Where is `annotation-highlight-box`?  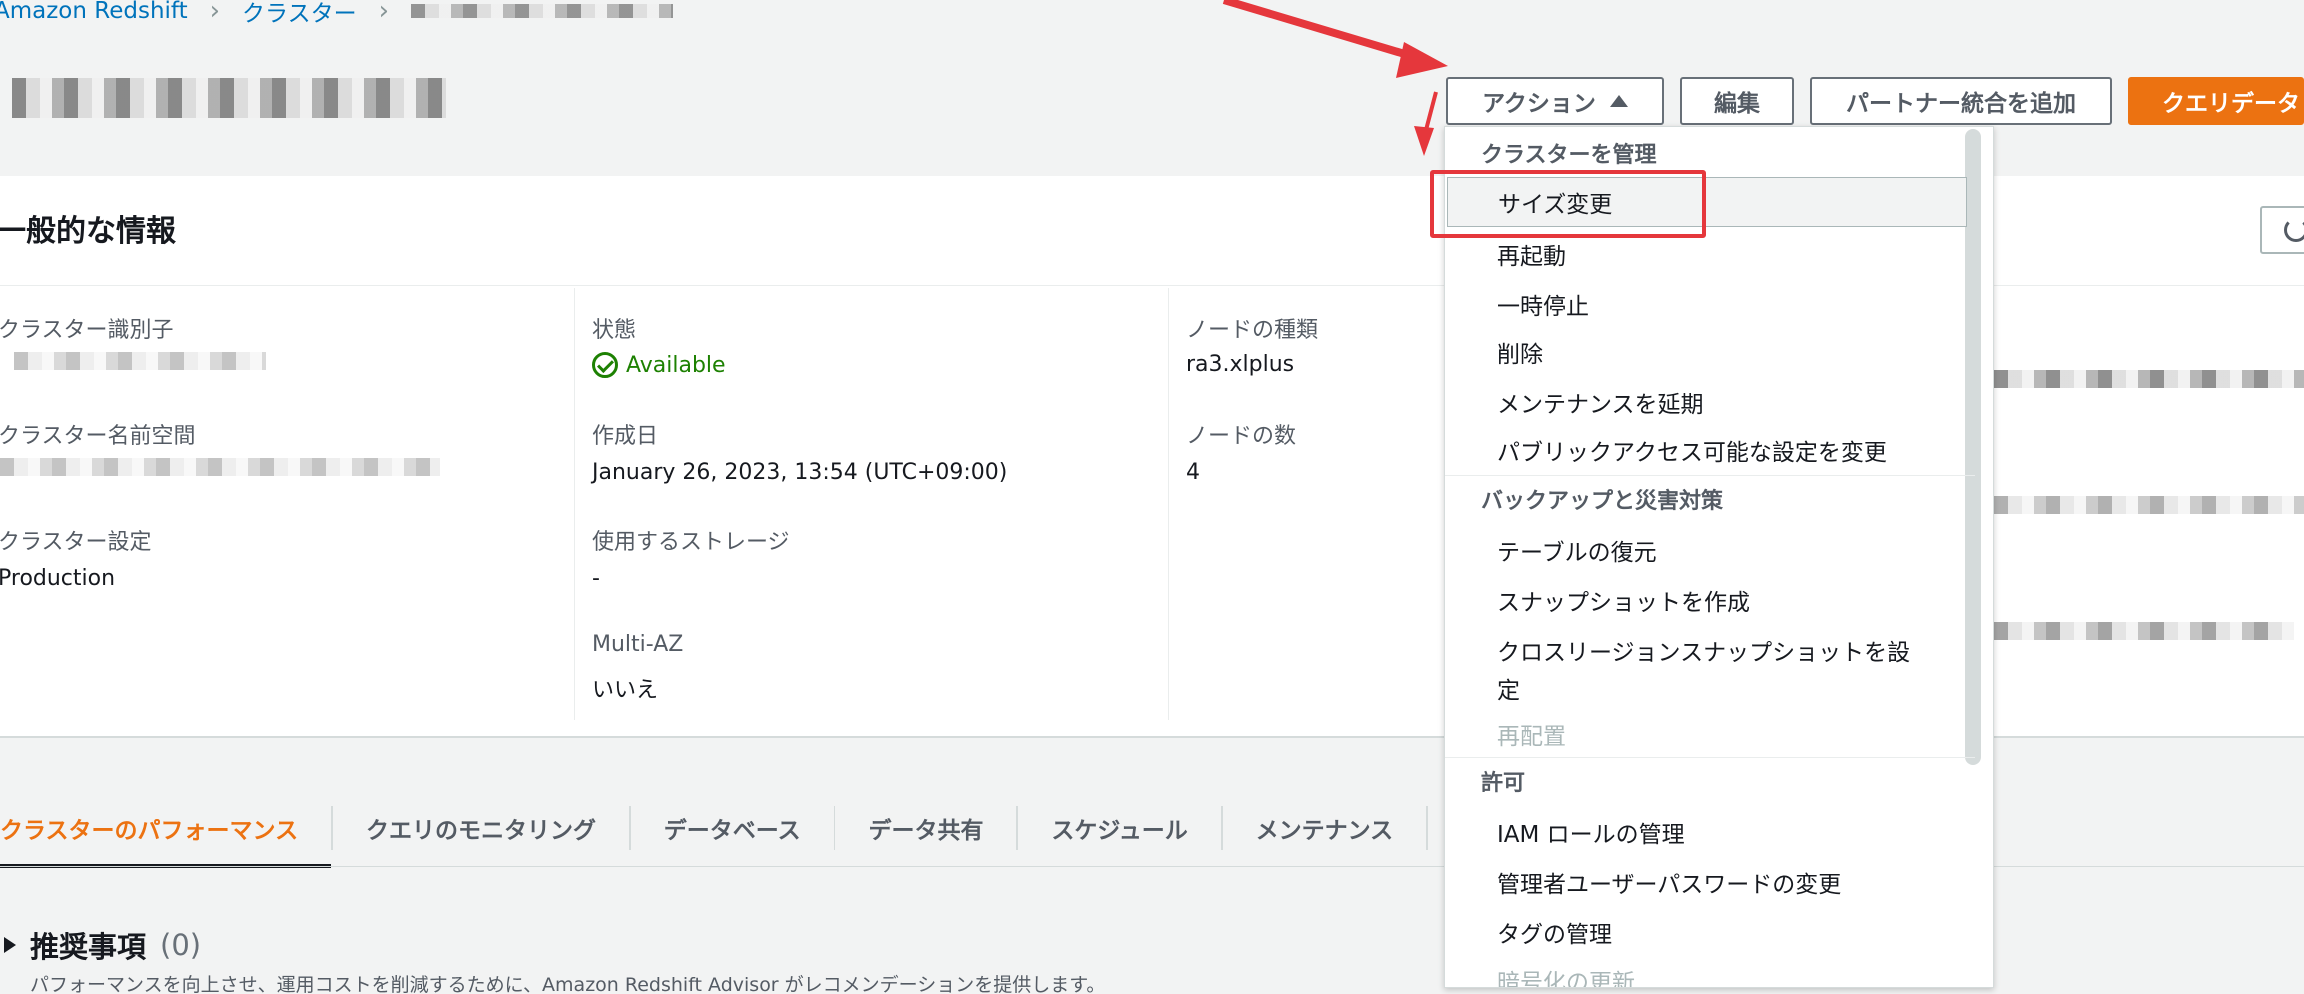 annotation-highlight-box is located at coordinates (1568, 204).